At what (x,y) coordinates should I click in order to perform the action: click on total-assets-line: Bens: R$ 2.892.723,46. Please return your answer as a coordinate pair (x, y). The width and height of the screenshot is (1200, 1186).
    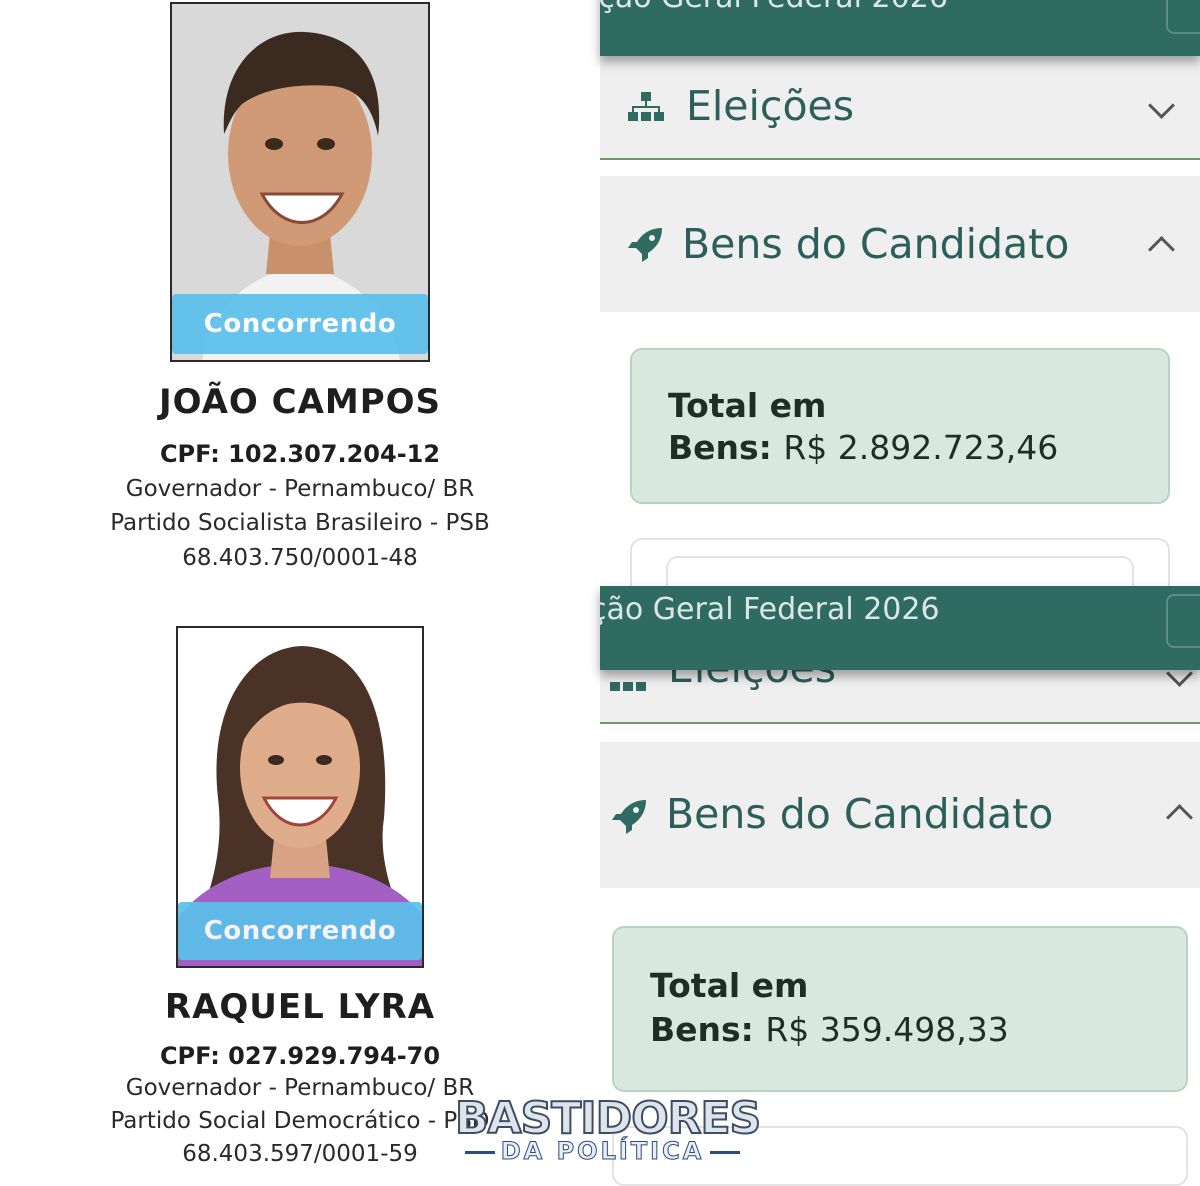
    Looking at the image, I should click on (863, 447).